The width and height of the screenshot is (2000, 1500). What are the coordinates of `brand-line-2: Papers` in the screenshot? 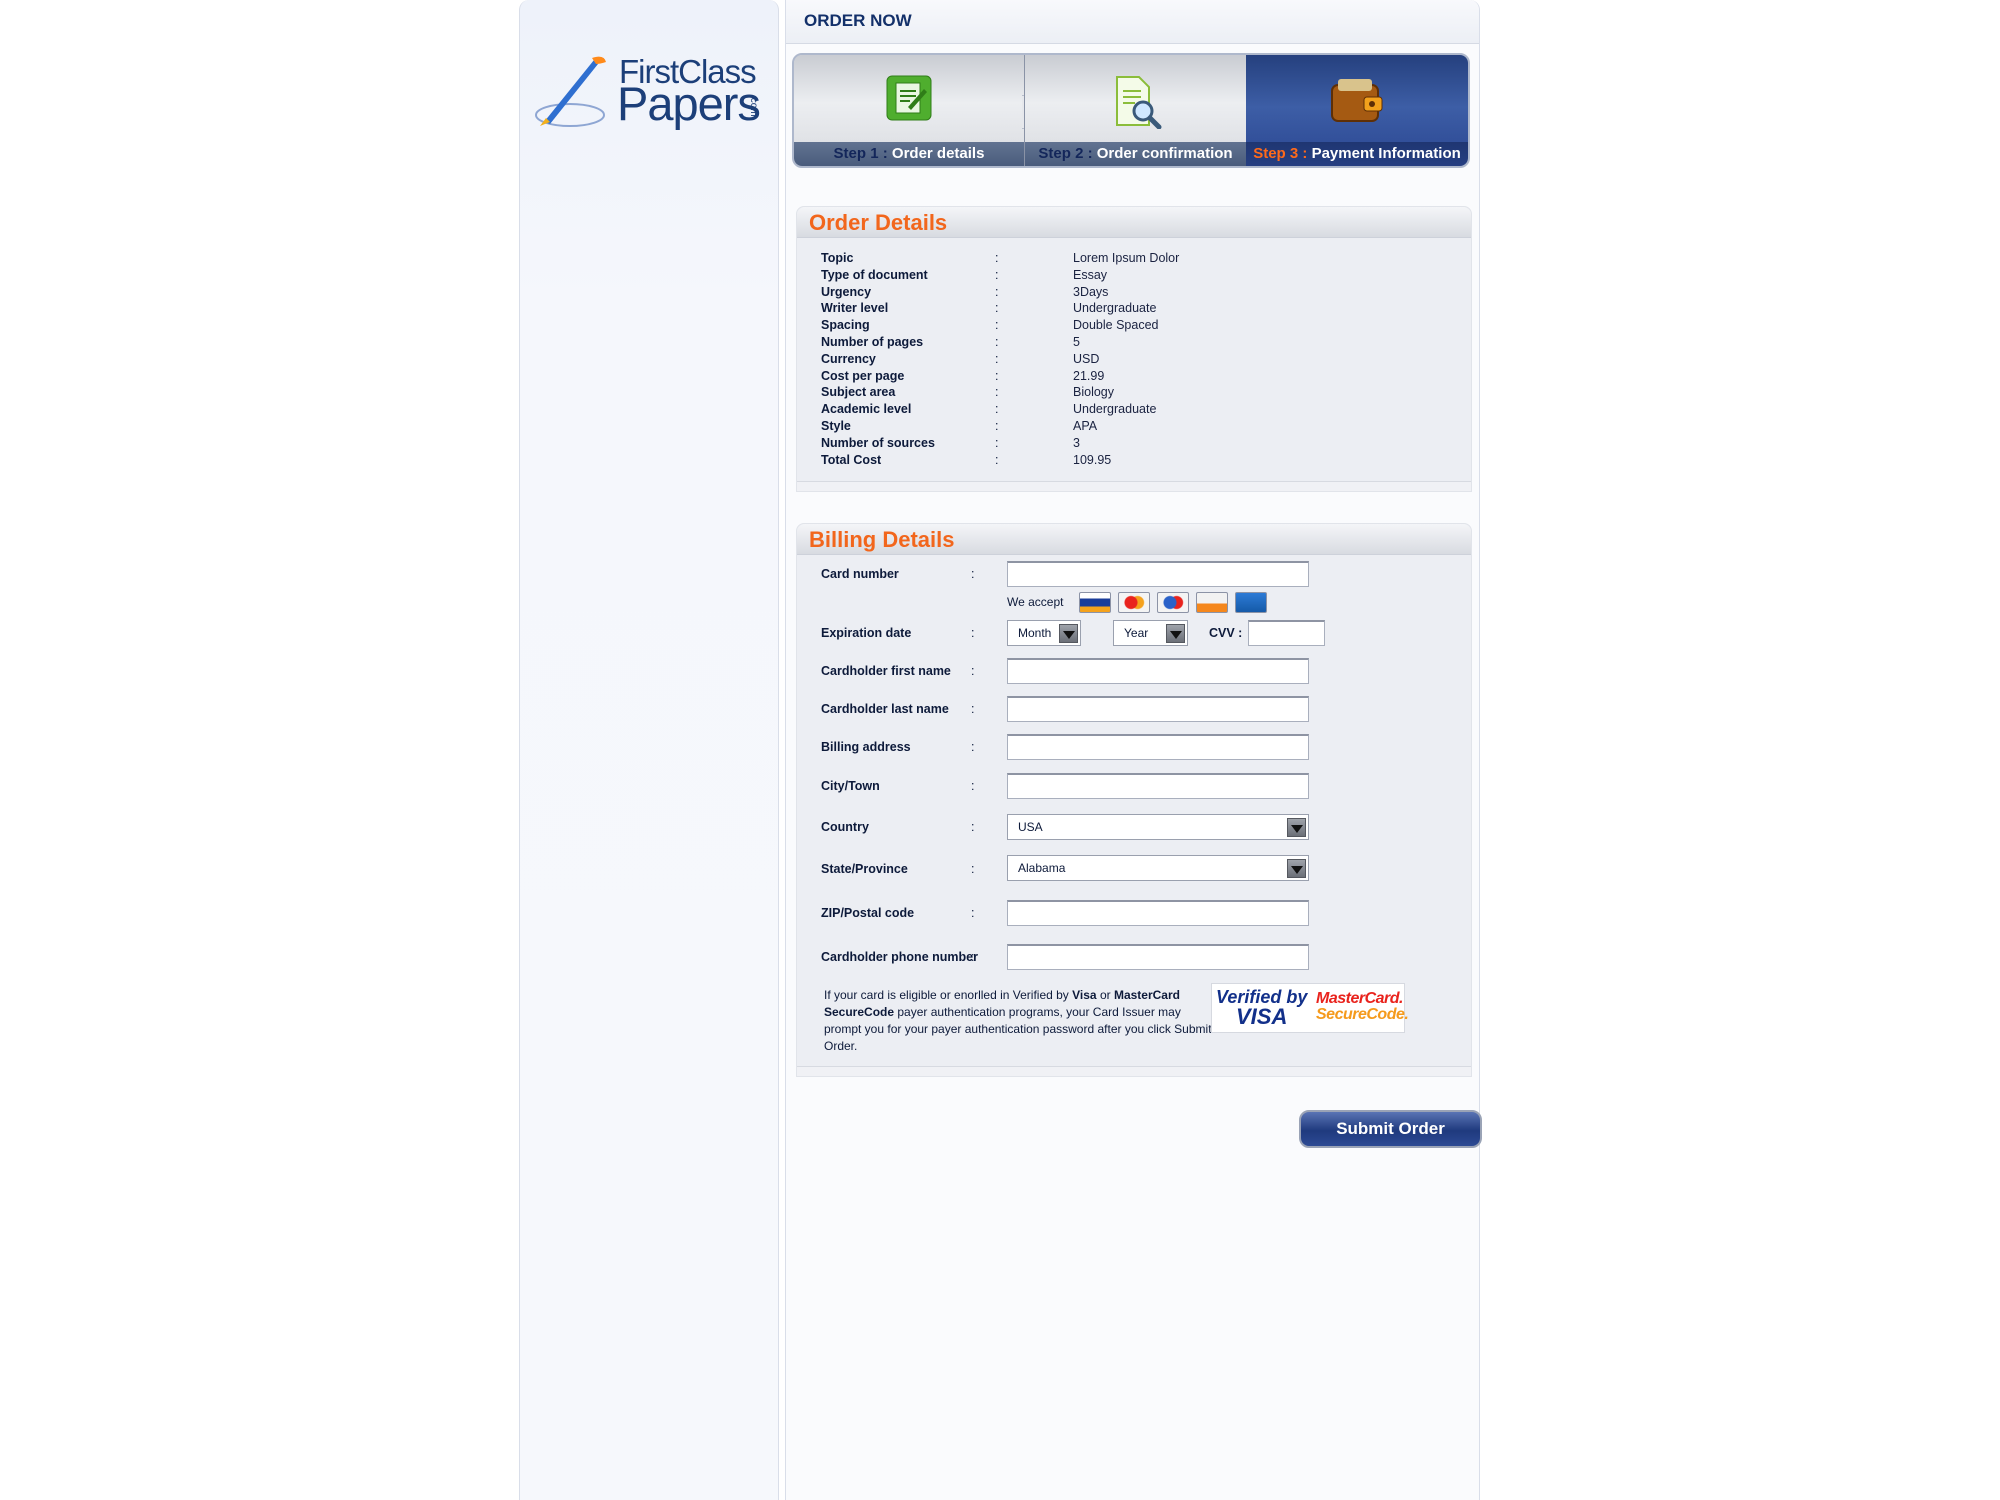 It's located at (689, 103).